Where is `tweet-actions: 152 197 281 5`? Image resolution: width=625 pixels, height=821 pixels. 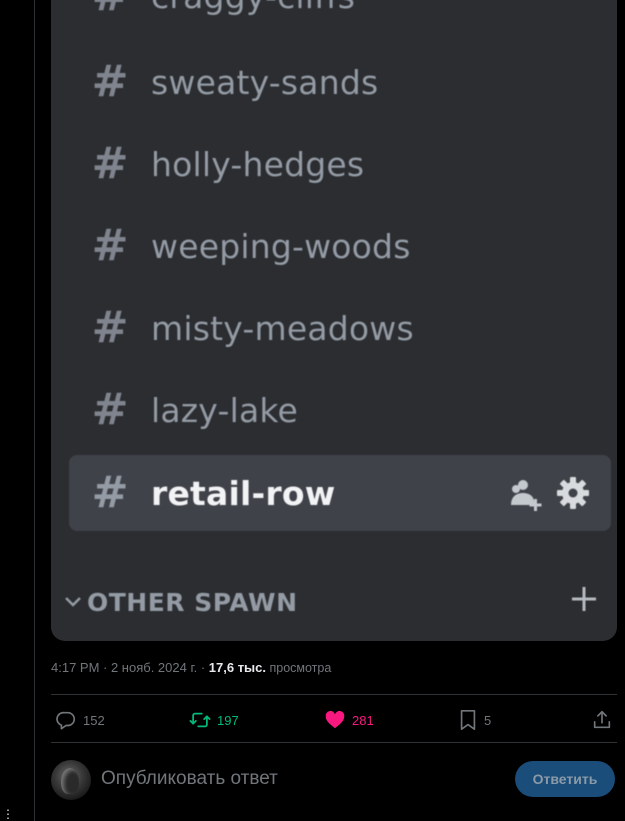
tweet-actions: 152 197 281 5 is located at coordinates (334, 720).